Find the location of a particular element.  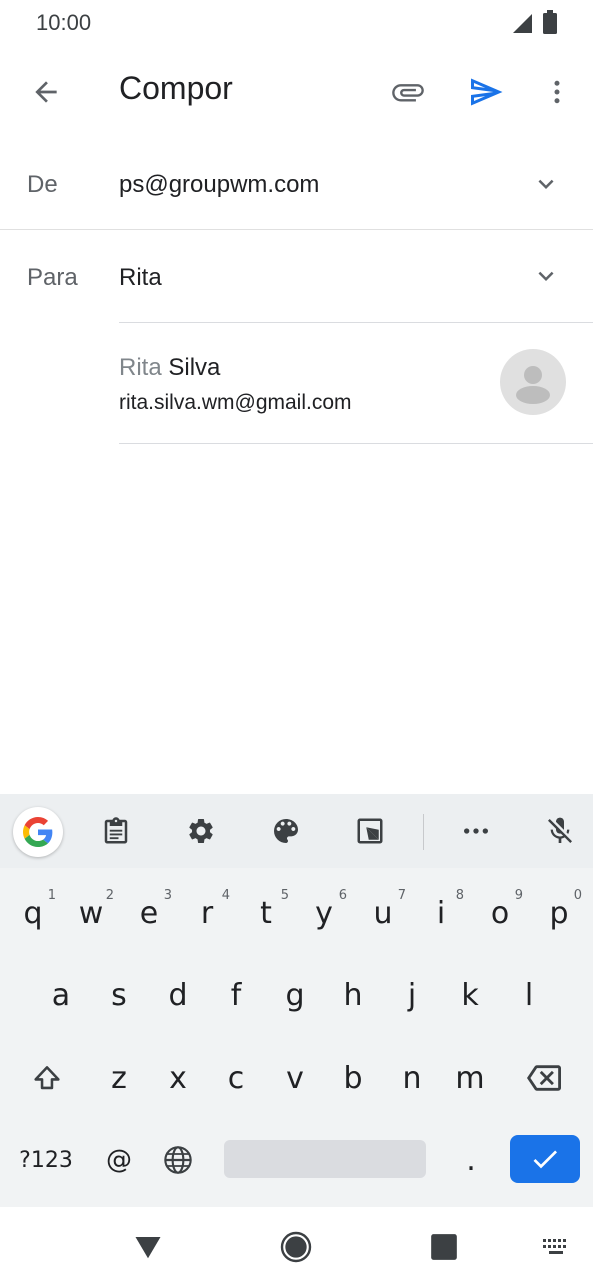

navigation-bar is located at coordinates (296, 1246).